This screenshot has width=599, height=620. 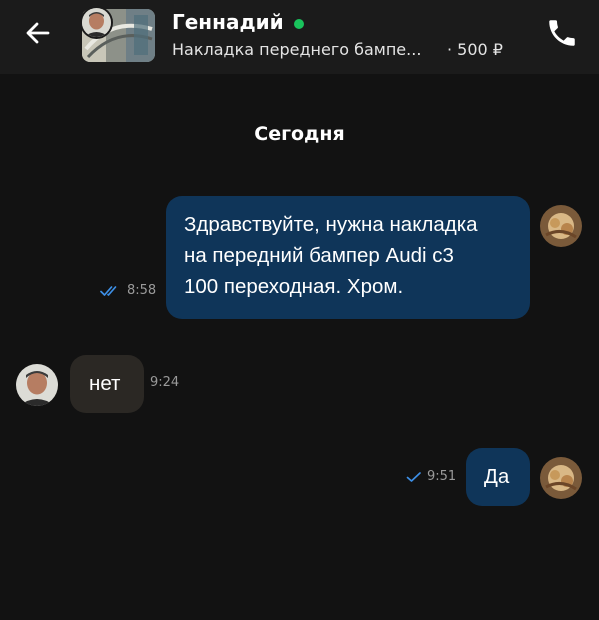 I want to click on phone-icon, so click(x=562, y=33).